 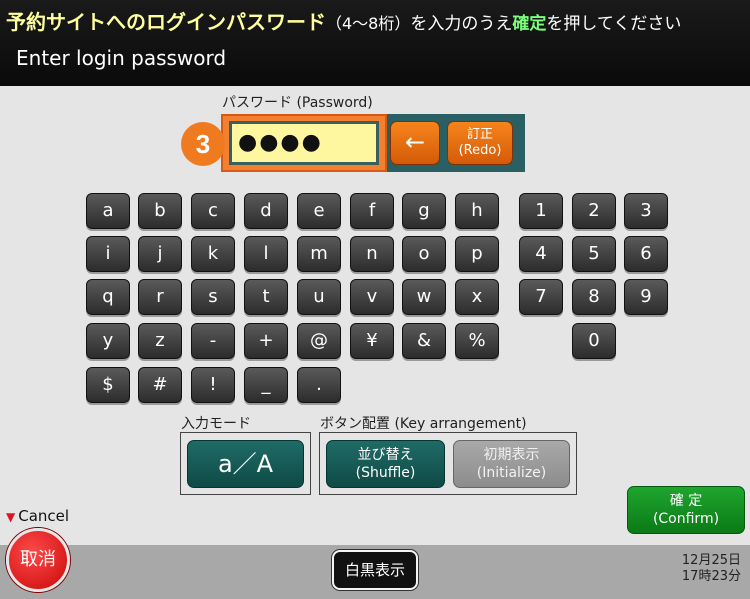 What do you see at coordinates (266, 297) in the screenshot?
I see `key-t: t` at bounding box center [266, 297].